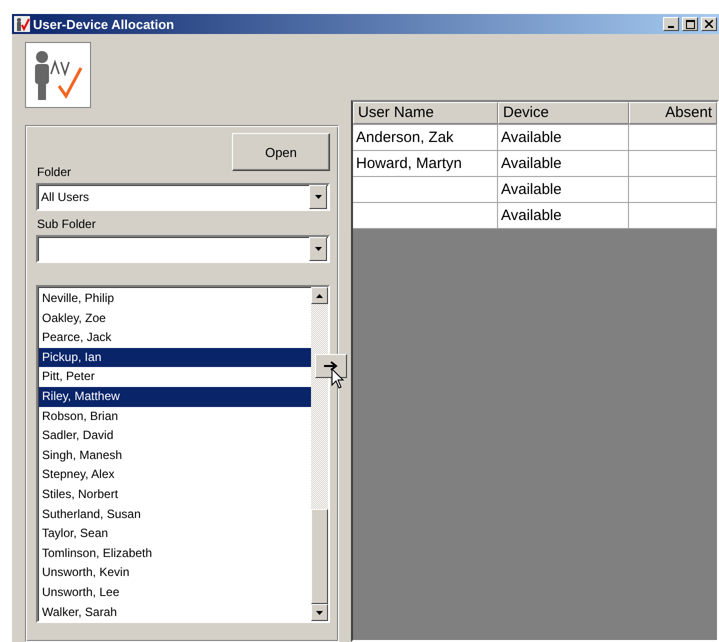 The width and height of the screenshot is (719, 642). What do you see at coordinates (175, 436) in the screenshot?
I see `user-list-item: Sadler, David` at bounding box center [175, 436].